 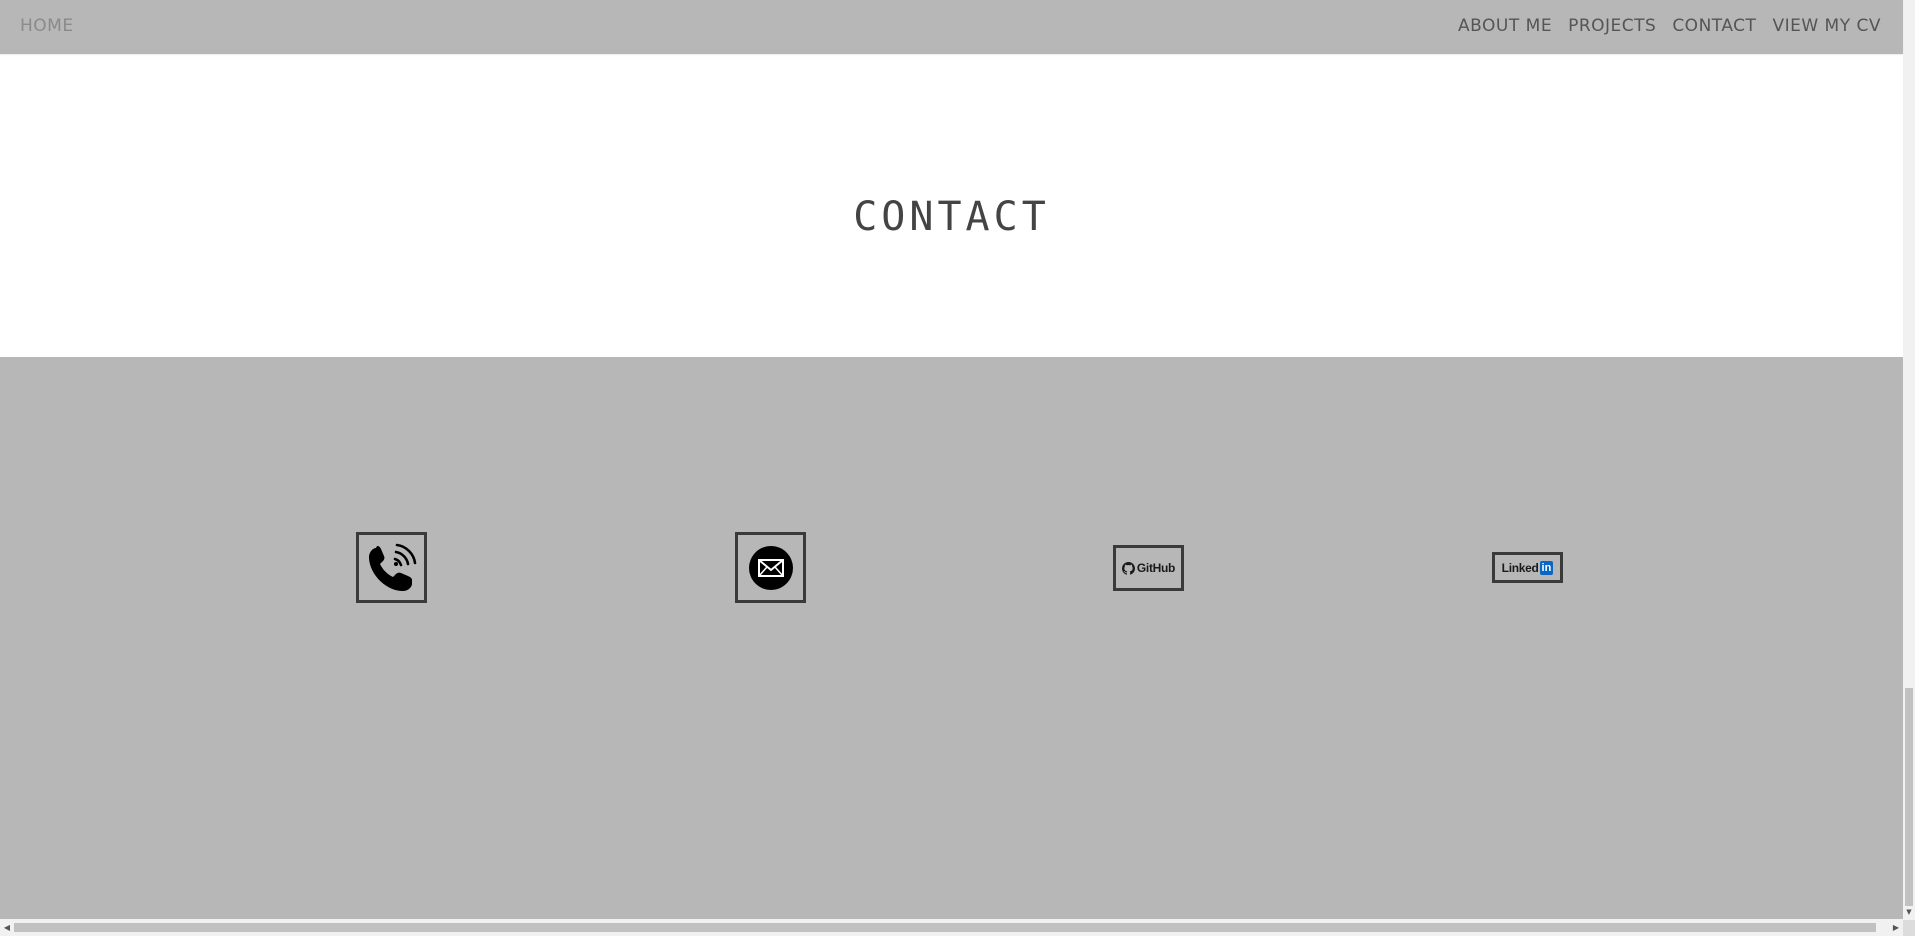 What do you see at coordinates (1909, 460) in the screenshot?
I see `vertical-scrollbar: ▼` at bounding box center [1909, 460].